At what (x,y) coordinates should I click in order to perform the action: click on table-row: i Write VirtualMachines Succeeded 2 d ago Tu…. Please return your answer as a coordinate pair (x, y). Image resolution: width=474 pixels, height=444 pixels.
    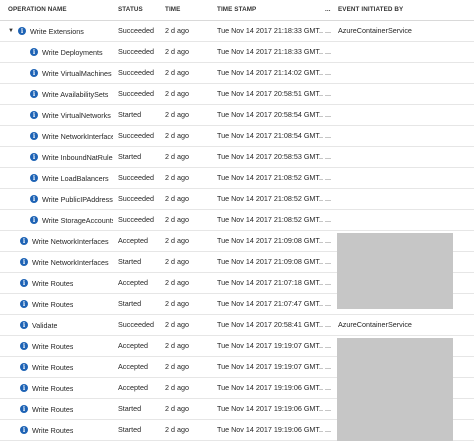
    Looking at the image, I should click on (237, 73).